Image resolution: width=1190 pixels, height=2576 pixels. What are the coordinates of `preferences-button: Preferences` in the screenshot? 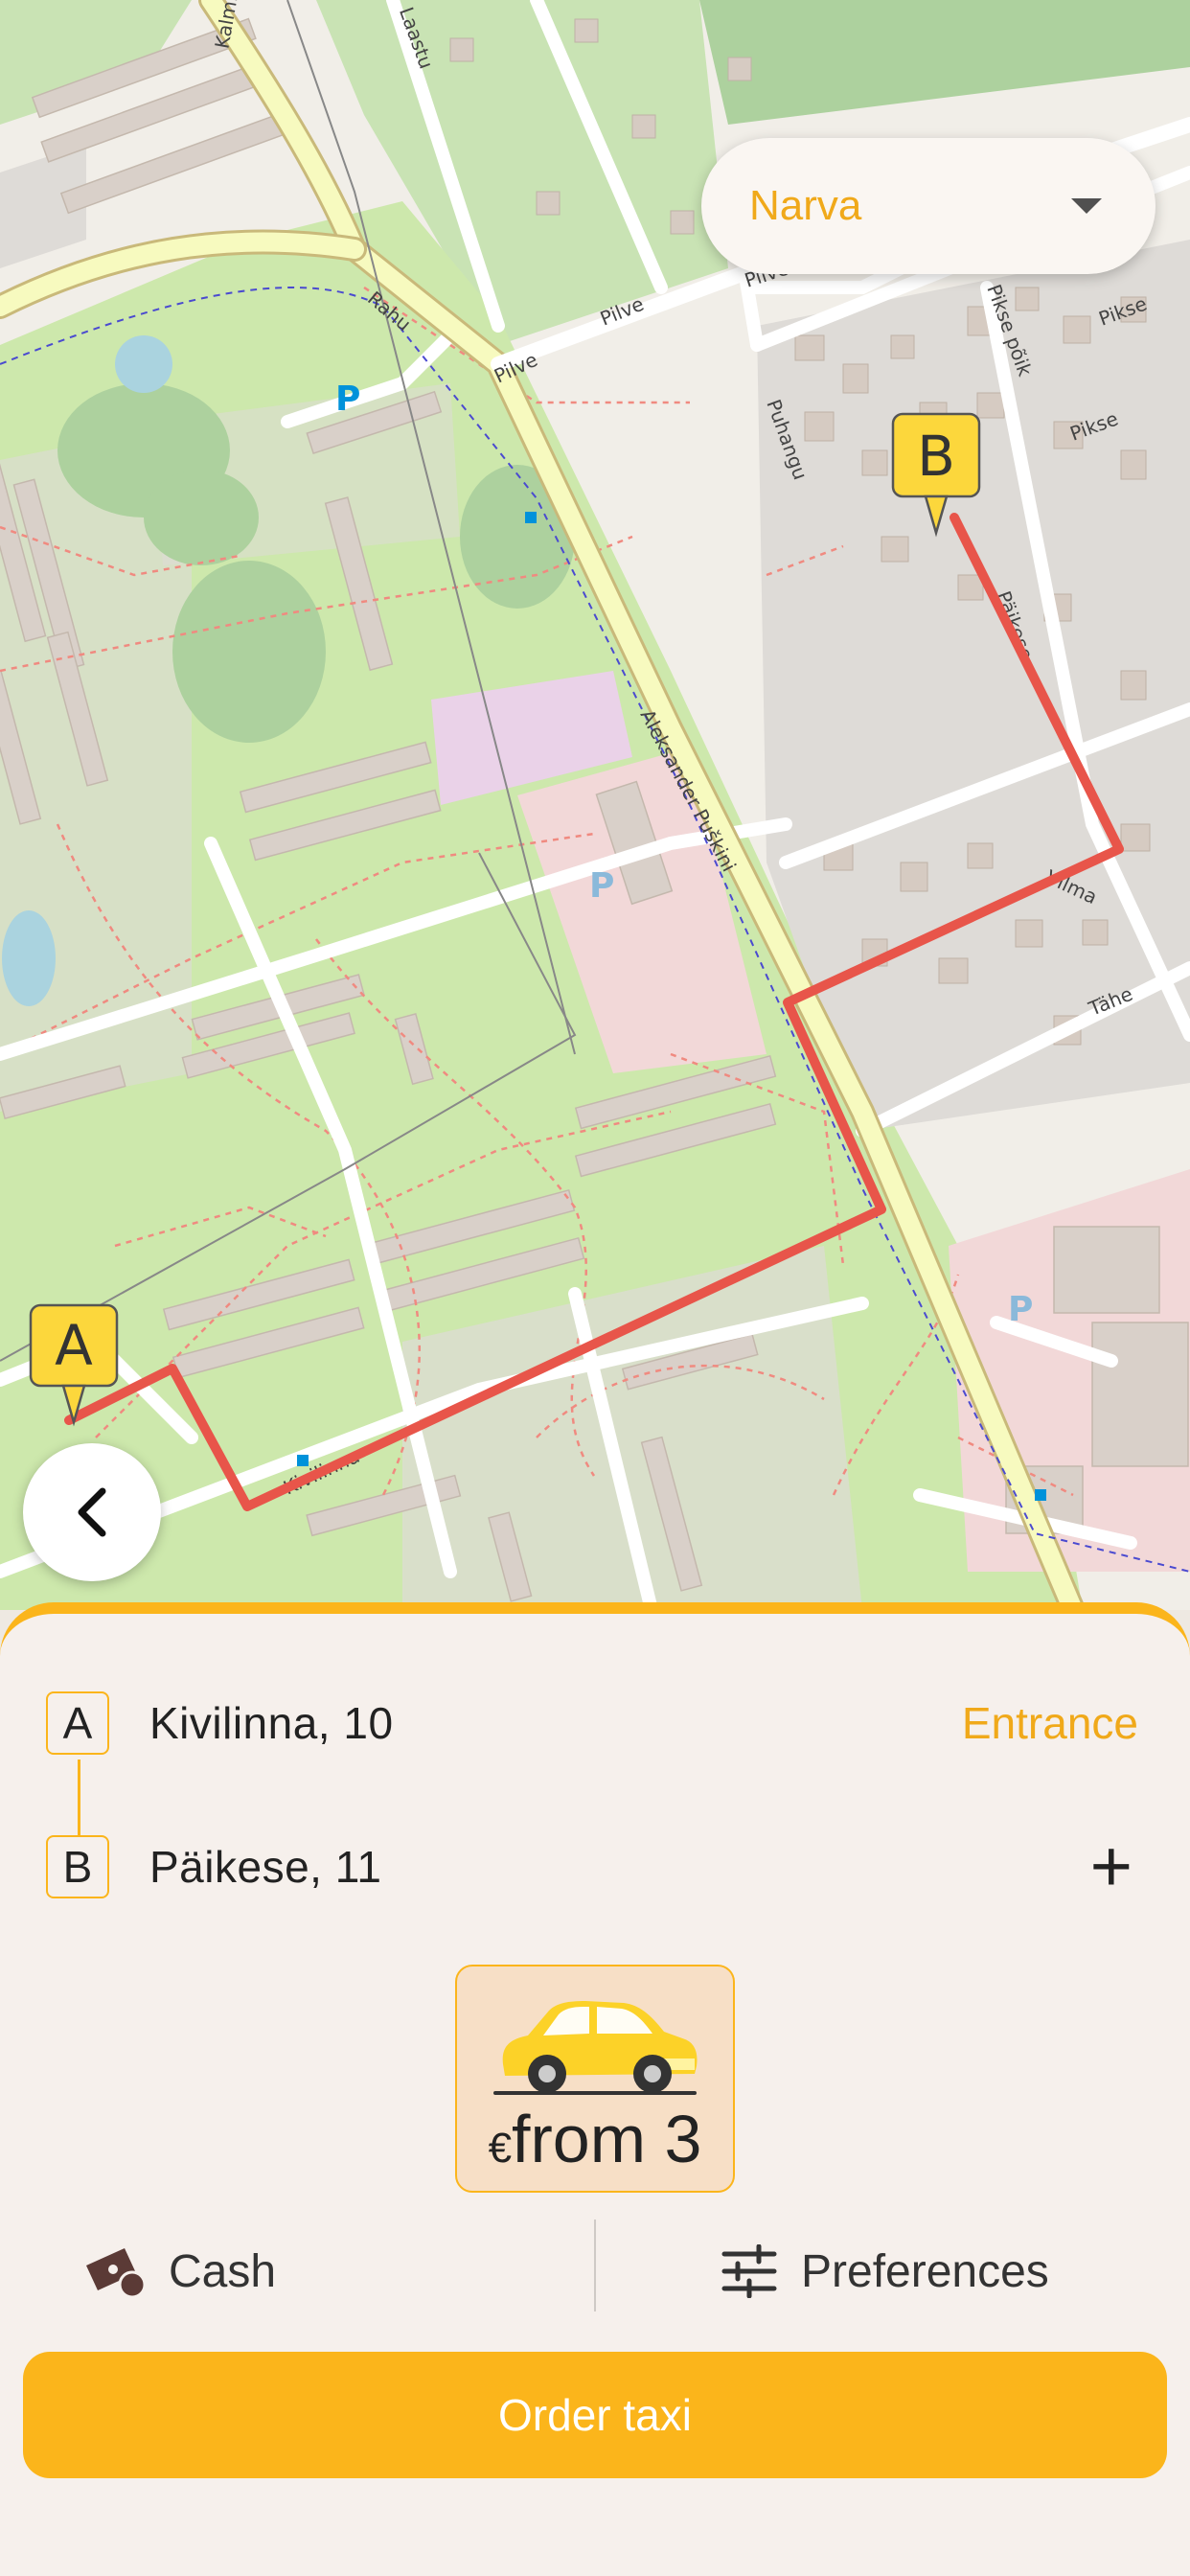 It's located at (885, 2271).